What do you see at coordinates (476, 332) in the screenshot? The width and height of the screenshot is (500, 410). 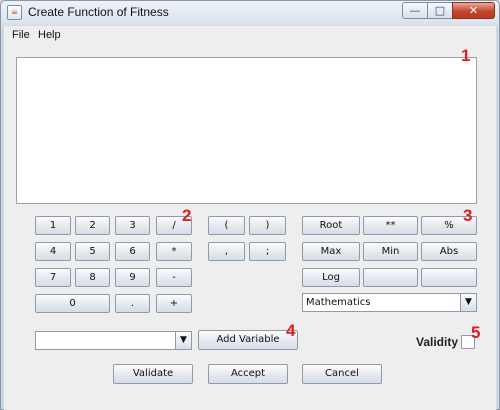 I see `marker-5: 5` at bounding box center [476, 332].